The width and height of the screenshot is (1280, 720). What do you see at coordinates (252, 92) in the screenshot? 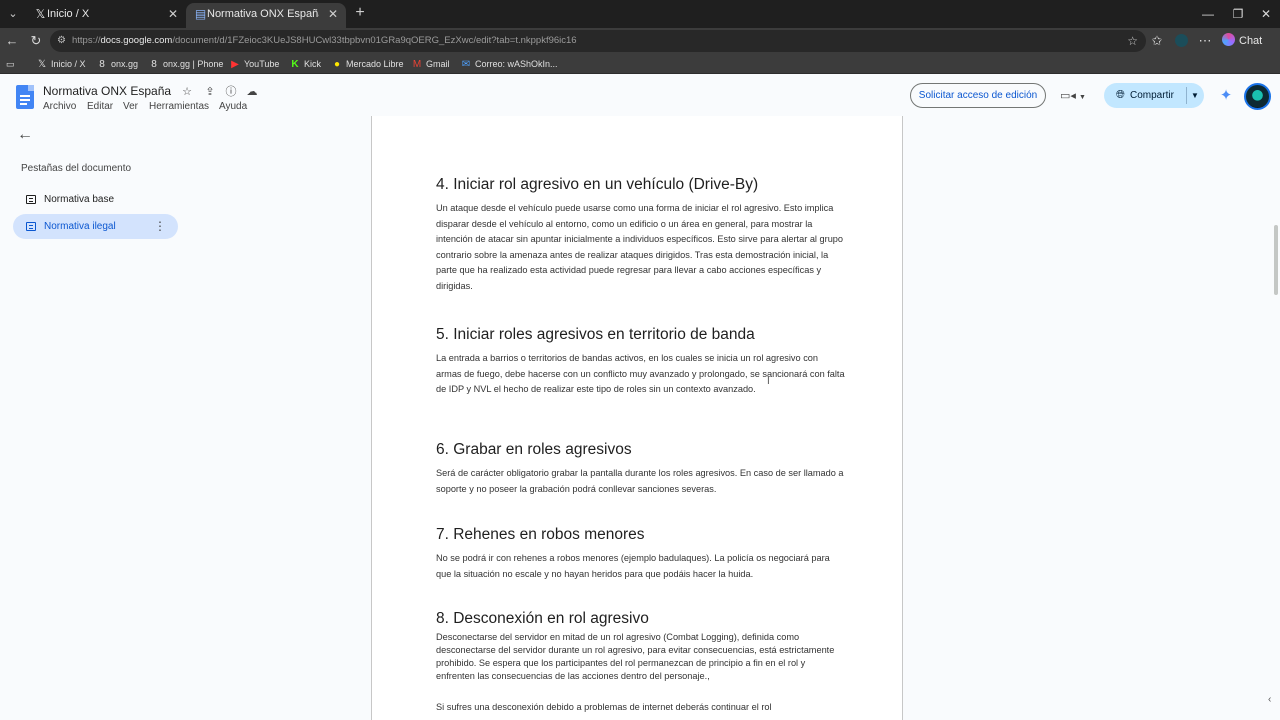
I see `cloud-saved-icon: ☁` at bounding box center [252, 92].